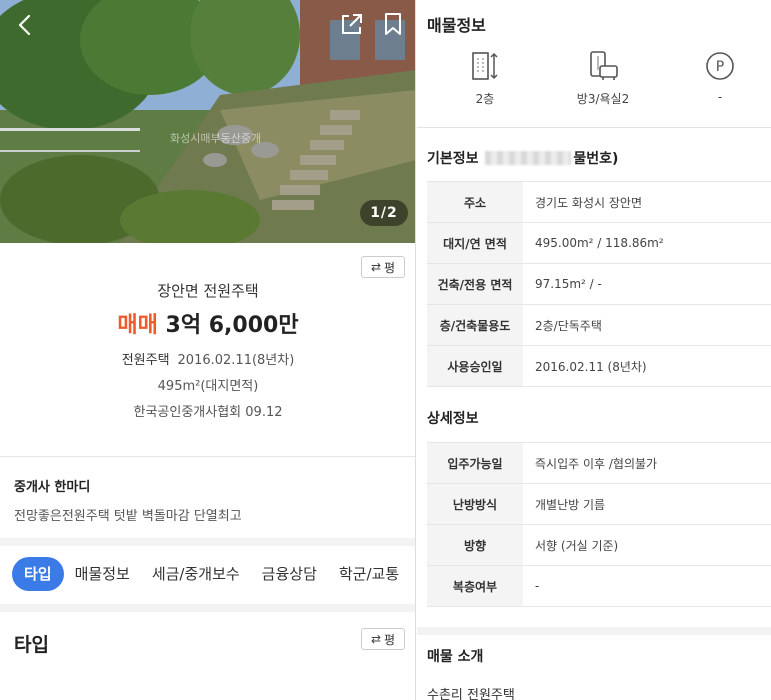  I want to click on listing-price: 매매 3억 6,000만, so click(207, 323).